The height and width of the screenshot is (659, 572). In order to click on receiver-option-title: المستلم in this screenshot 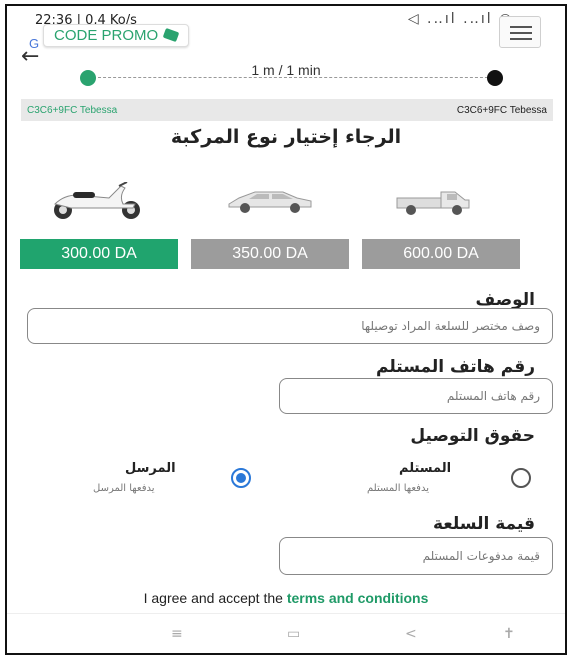, I will do `click(425, 468)`.